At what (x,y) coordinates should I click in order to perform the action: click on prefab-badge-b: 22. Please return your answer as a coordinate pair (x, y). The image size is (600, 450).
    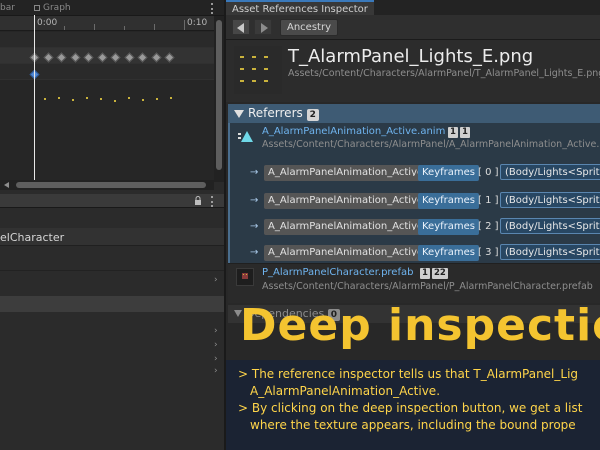
    Looking at the image, I should click on (440, 273).